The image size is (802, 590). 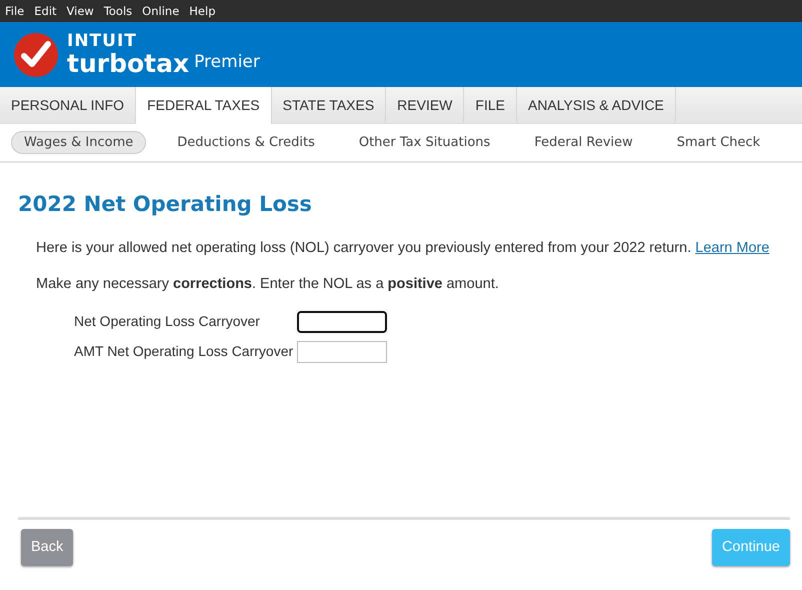 What do you see at coordinates (204, 105) in the screenshot?
I see `nav-tab: FEDERAL TAXES` at bounding box center [204, 105].